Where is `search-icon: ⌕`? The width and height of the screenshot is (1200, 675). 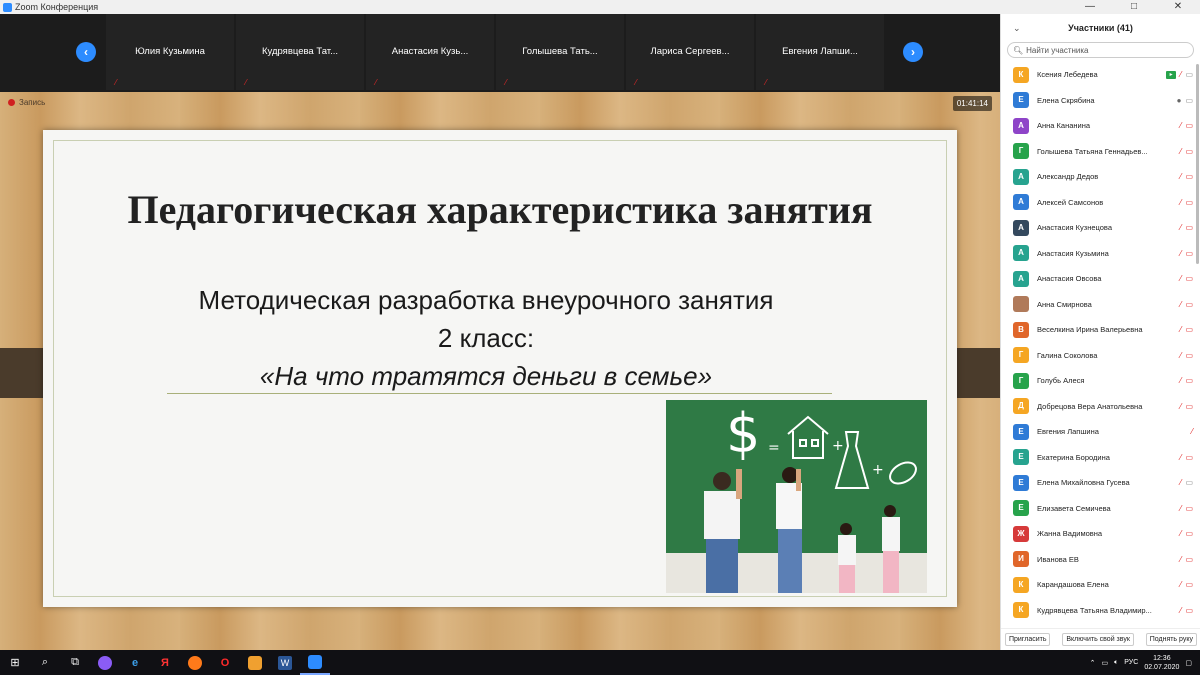
search-icon: ⌕ is located at coordinates (45, 662).